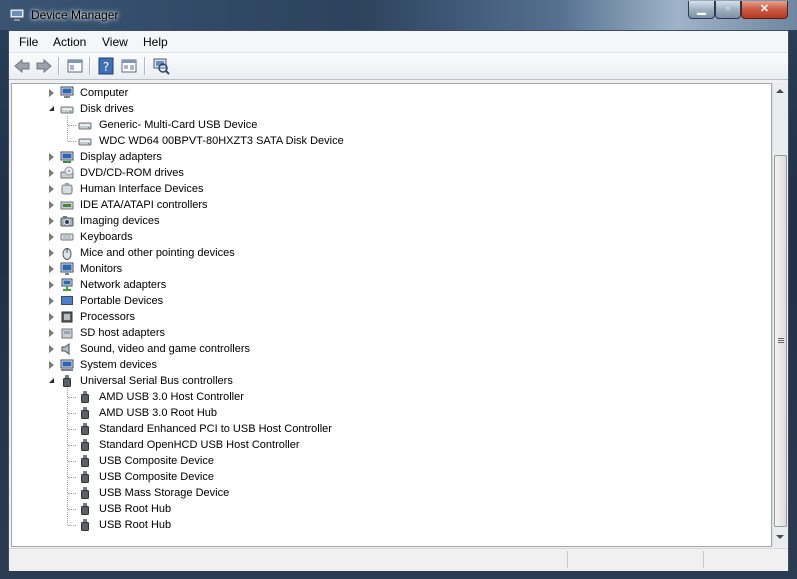 This screenshot has width=797, height=579. What do you see at coordinates (67, 254) in the screenshot?
I see `mouse-icon` at bounding box center [67, 254].